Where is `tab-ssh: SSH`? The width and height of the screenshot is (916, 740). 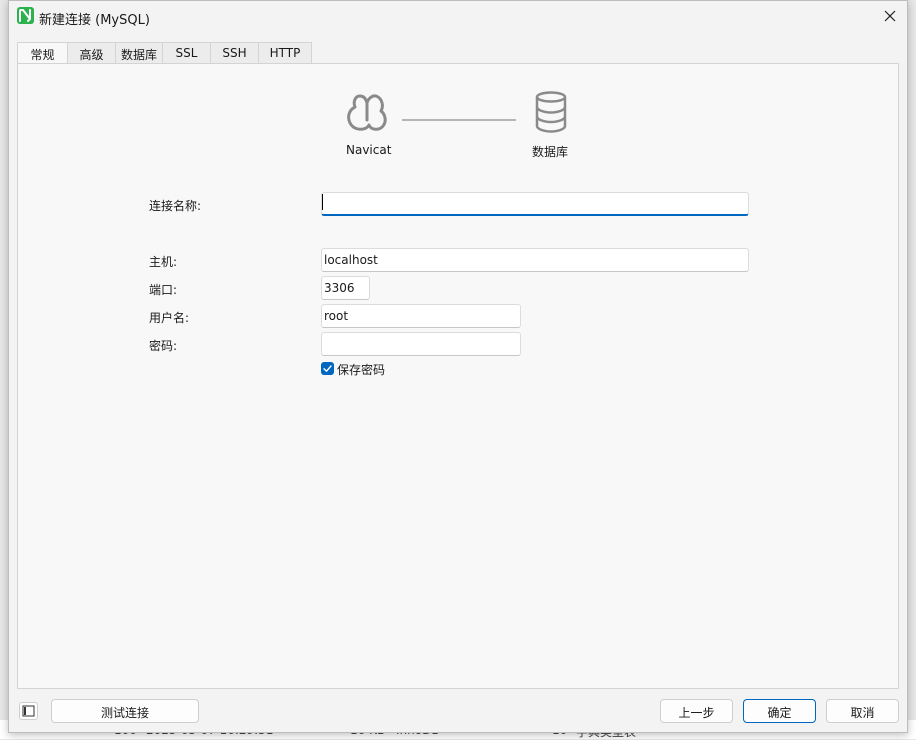
tab-ssh: SSH is located at coordinates (234, 53).